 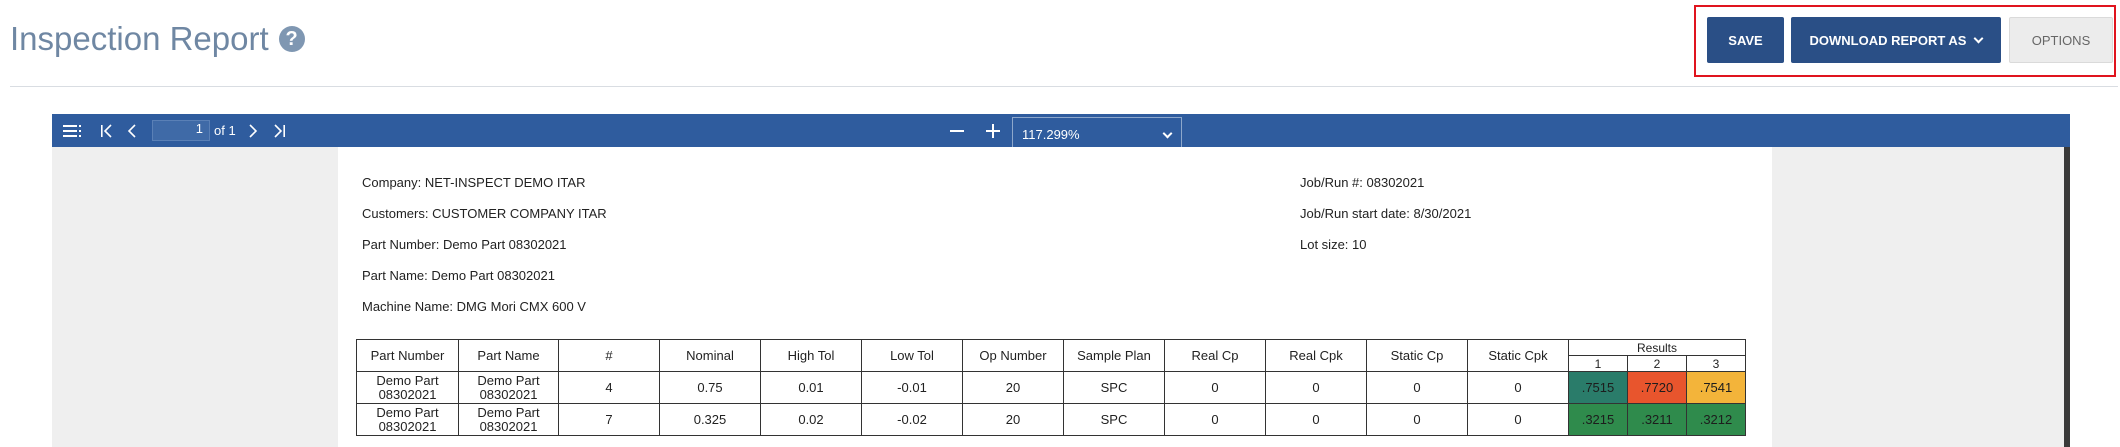 I want to click on job-start-label: Job/Run start date:, so click(x=1355, y=213).